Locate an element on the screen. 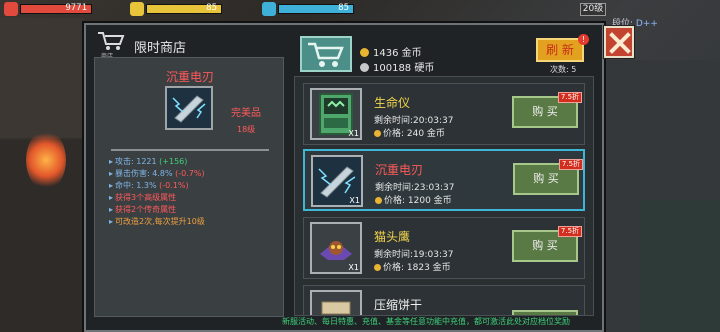  shield-bar: 85 is located at coordinates (316, 8).